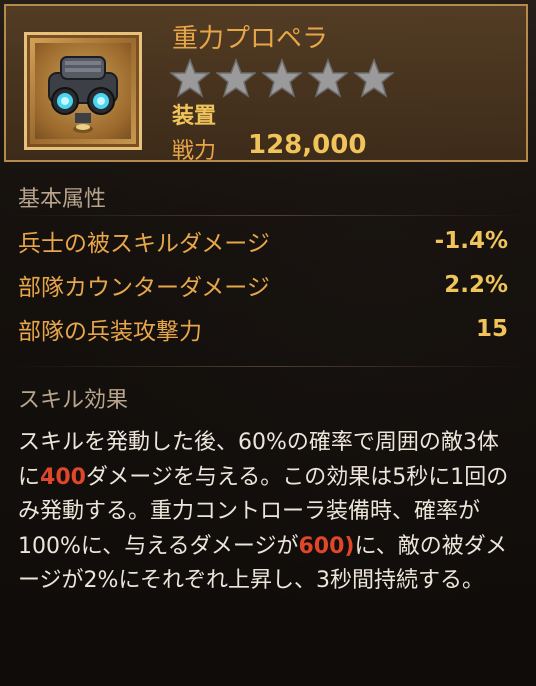  I want to click on stat-label: 部隊カウンターダメージ, so click(144, 288).